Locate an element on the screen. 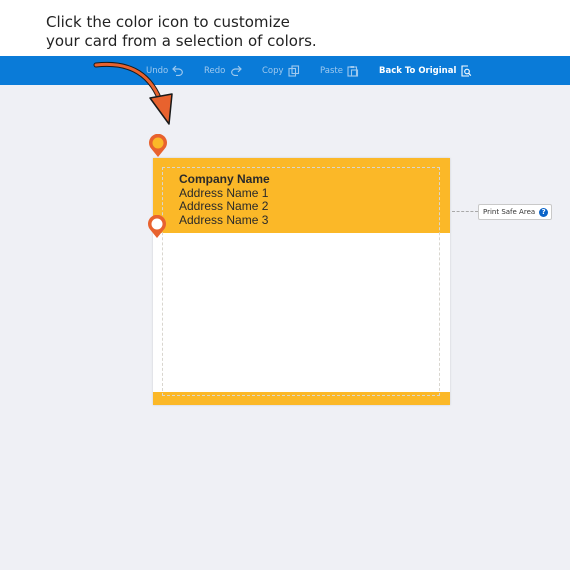 The image size is (570, 570). instruction-line-1: Click the color icon to customize is located at coordinates (168, 22).